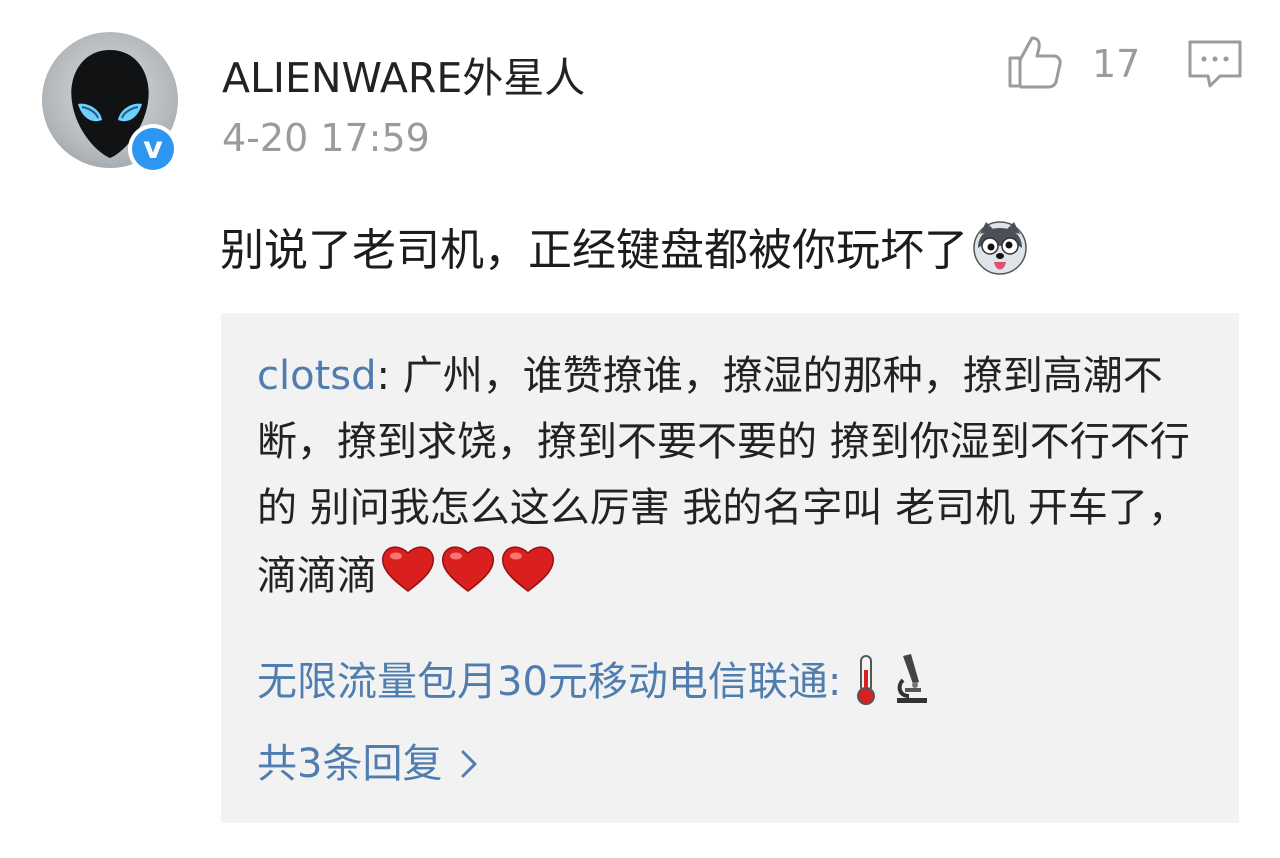  Describe the element at coordinates (1000, 253) in the screenshot. I see `husky-emoji` at that location.